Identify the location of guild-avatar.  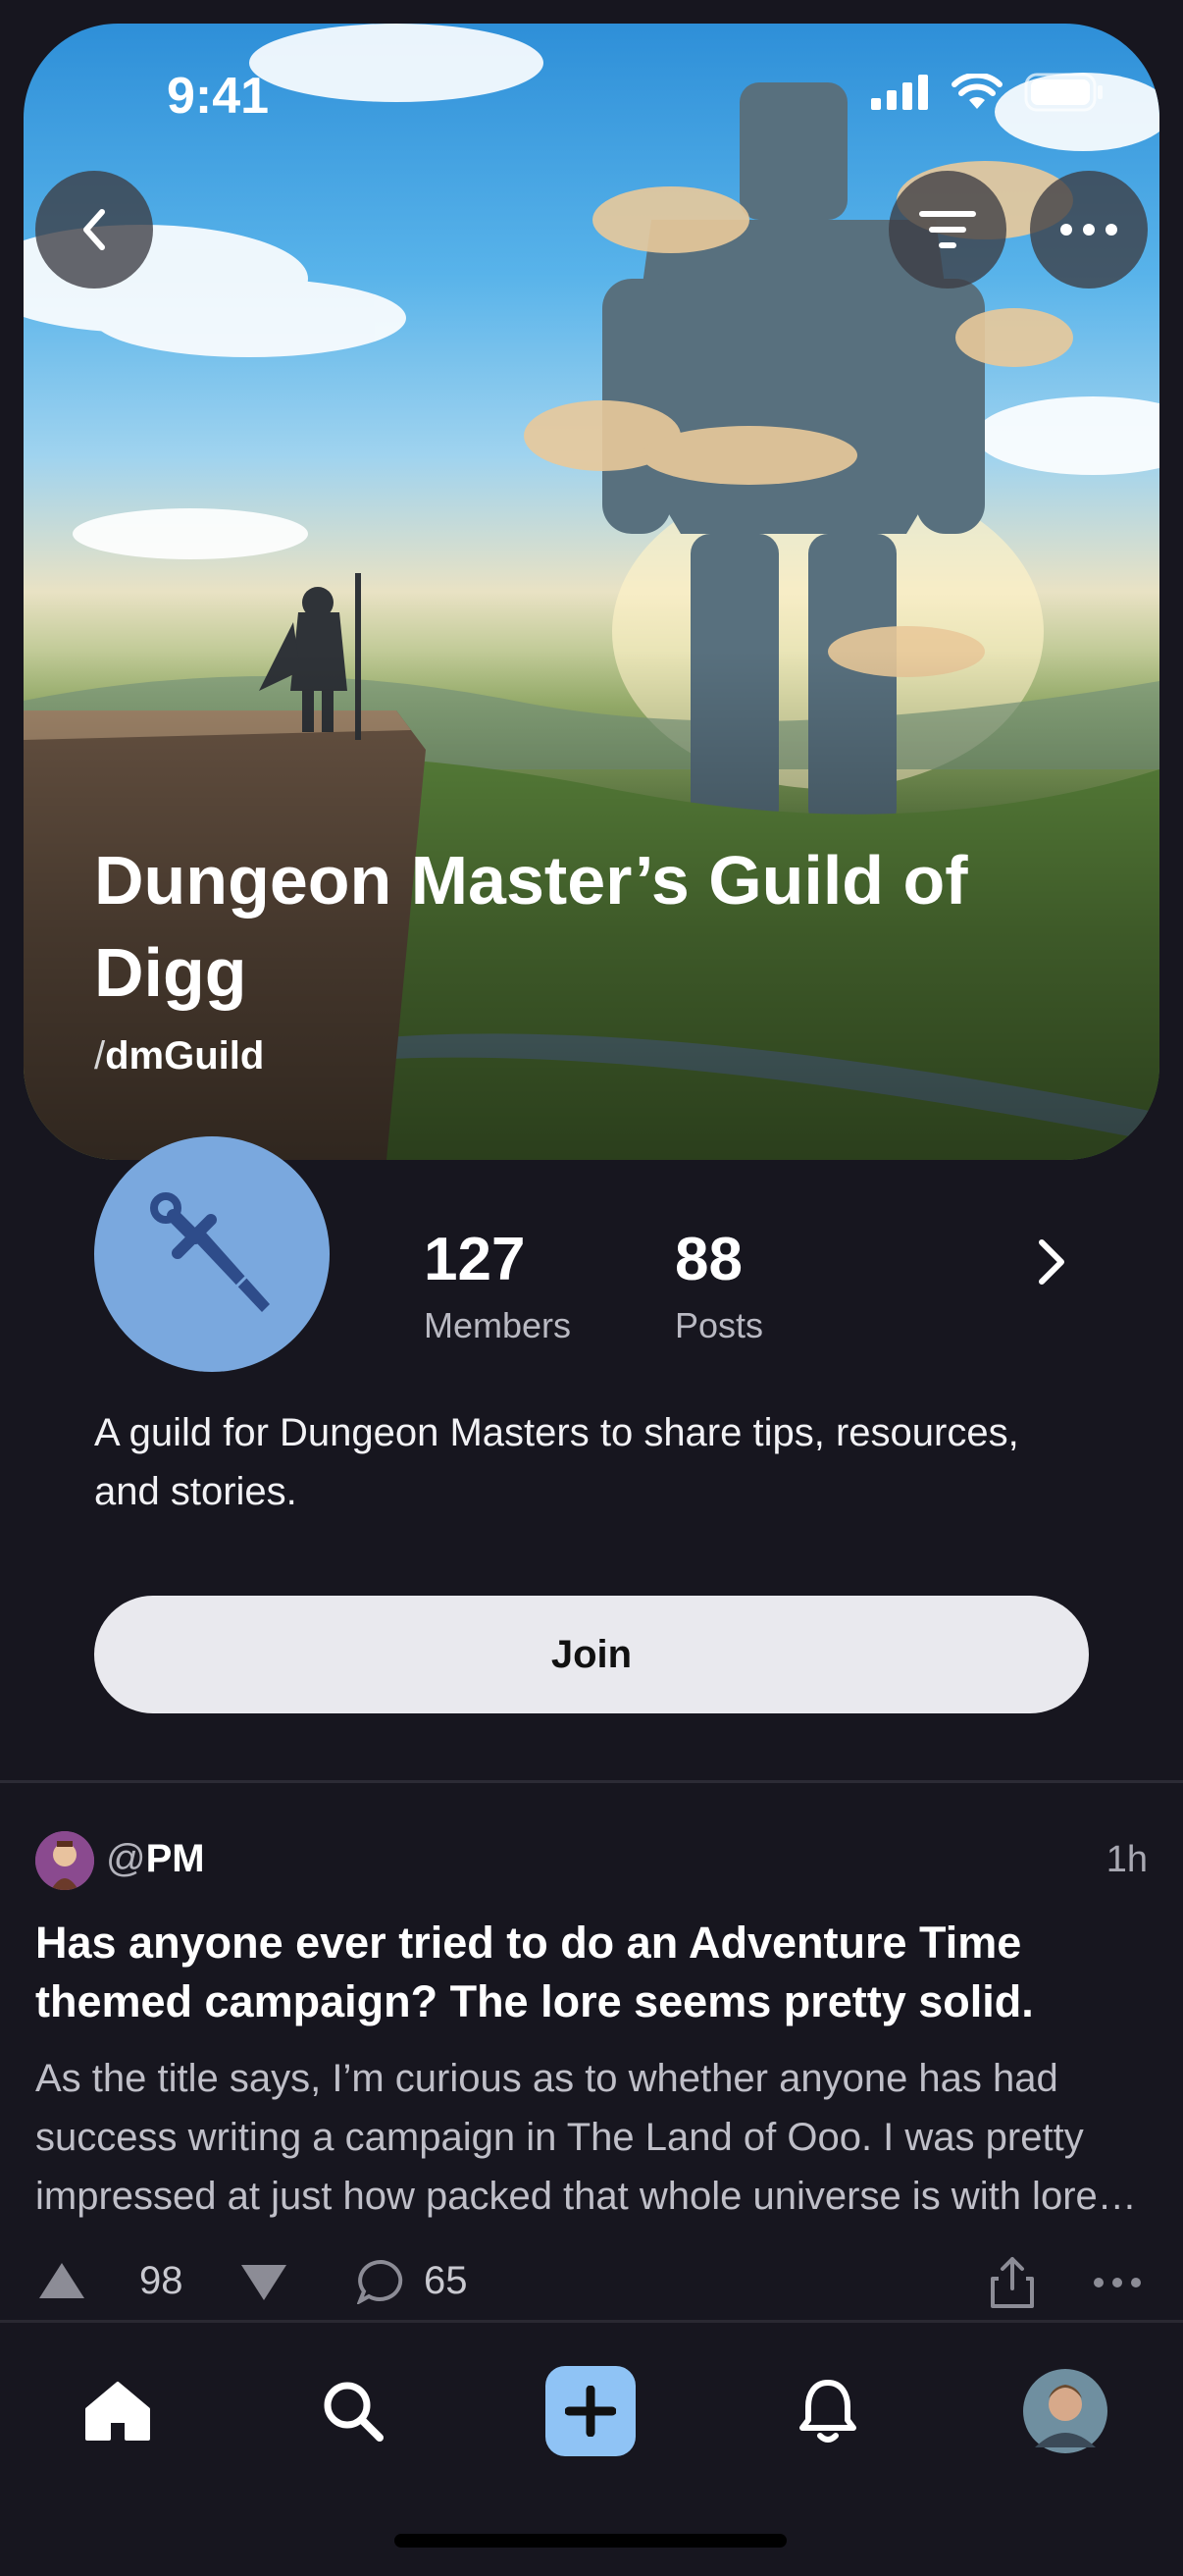
(212, 1254).